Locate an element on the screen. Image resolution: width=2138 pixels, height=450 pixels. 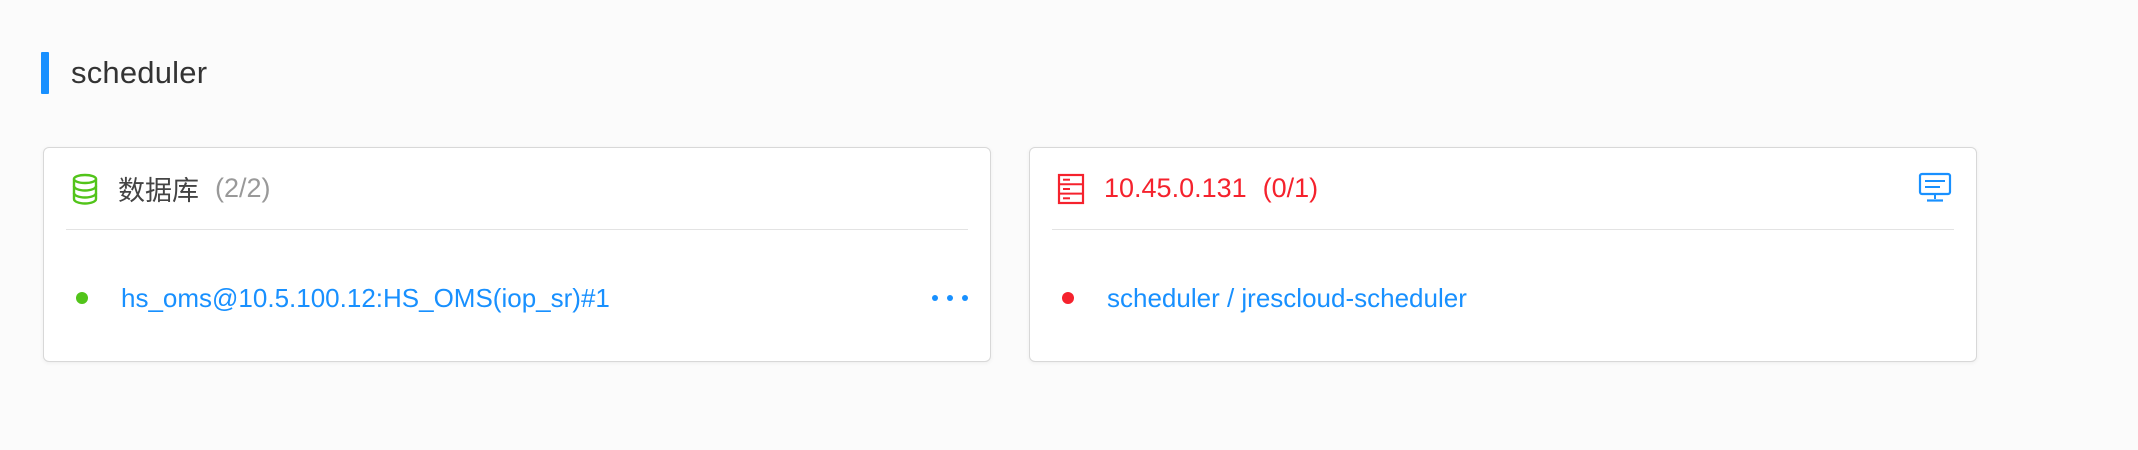
database-card-header: 数据库 (2/2) is located at coordinates (517, 189).